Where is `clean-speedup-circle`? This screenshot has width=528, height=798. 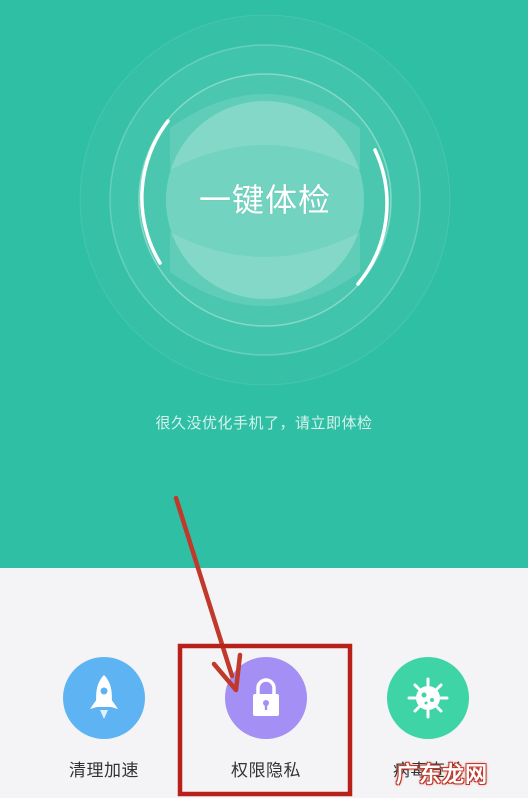 clean-speedup-circle is located at coordinates (104, 698).